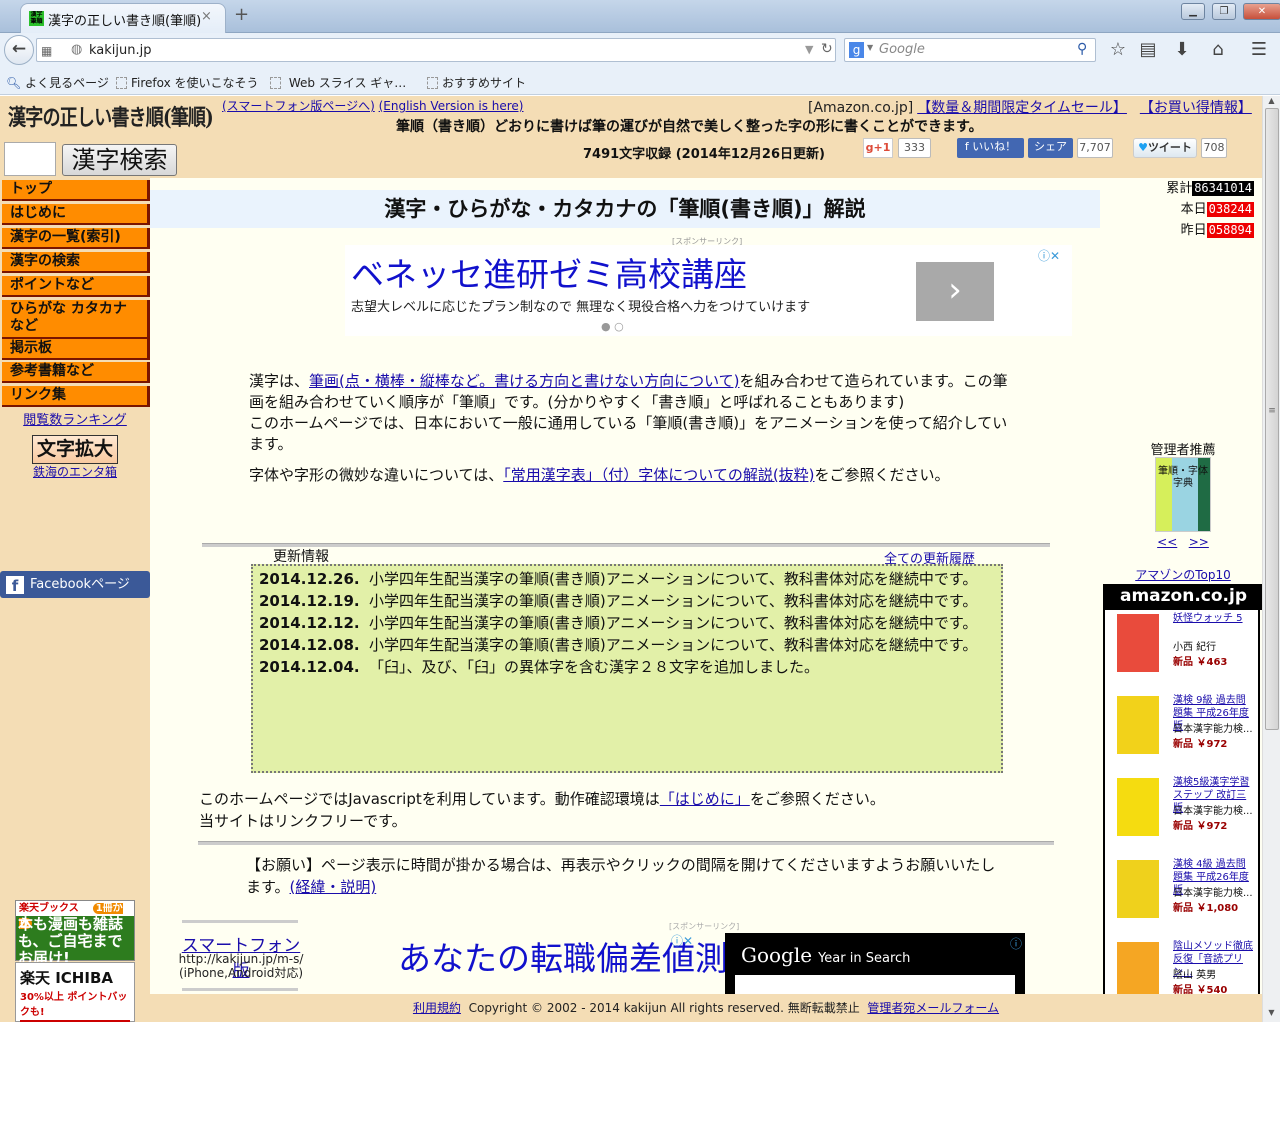  Describe the element at coordinates (827, 49) in the screenshot. I see `reload-icon: ↻` at that location.